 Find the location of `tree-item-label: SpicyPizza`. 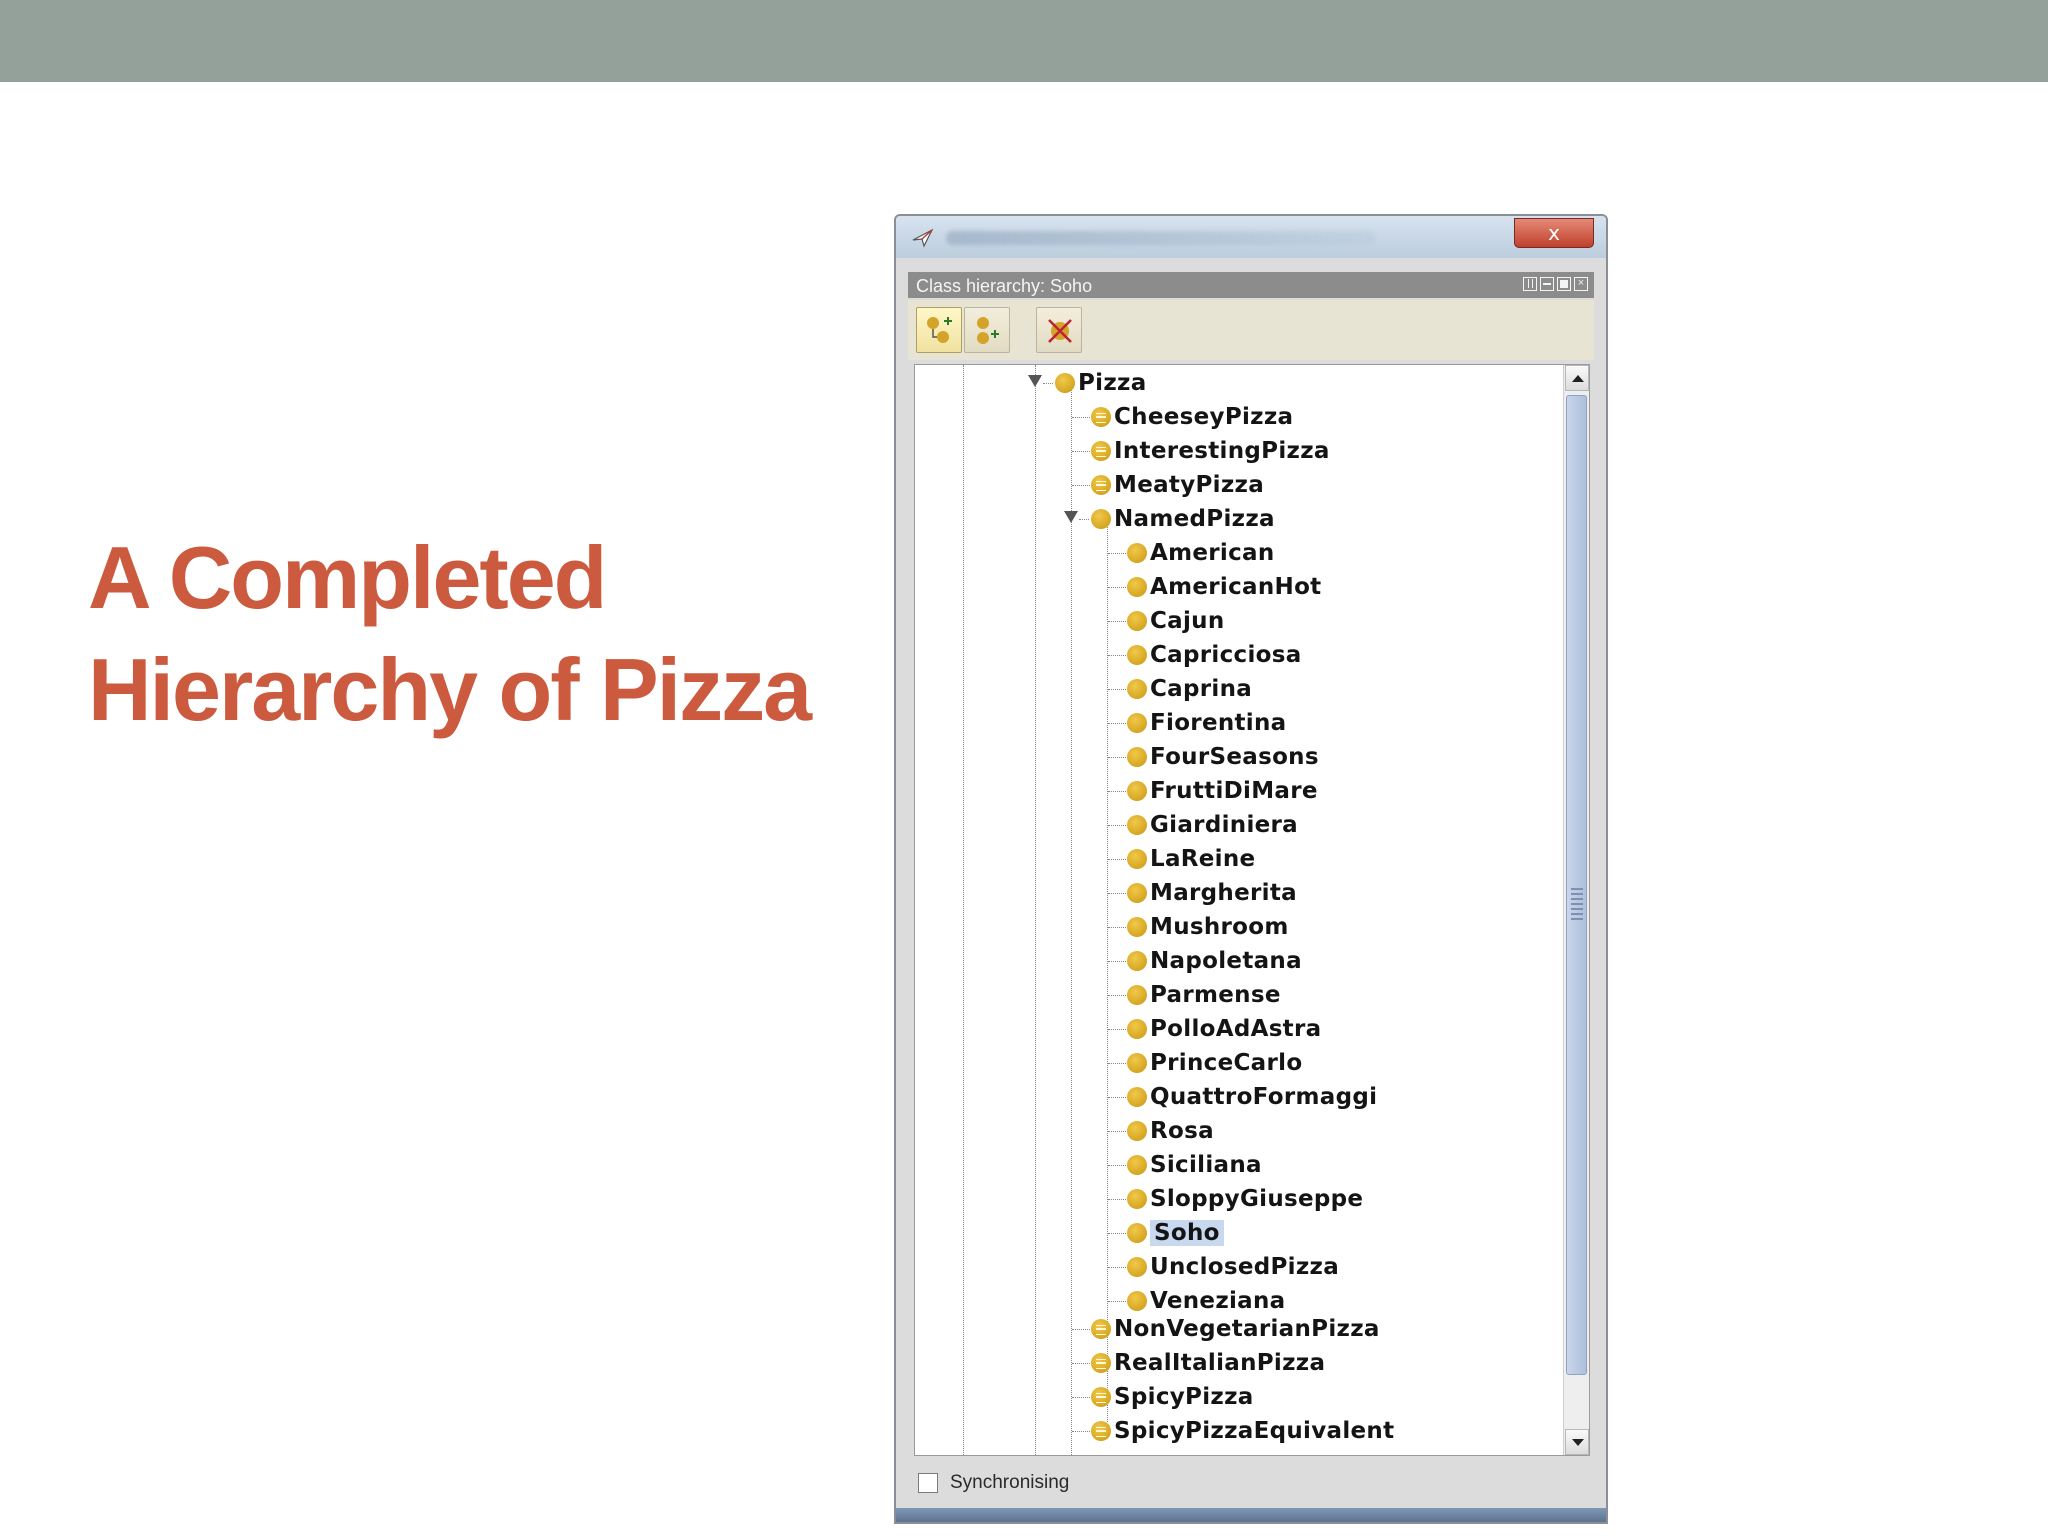

tree-item-label: SpicyPizza is located at coordinates (1184, 1397).